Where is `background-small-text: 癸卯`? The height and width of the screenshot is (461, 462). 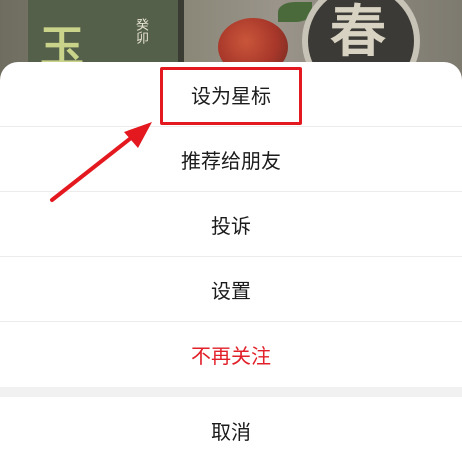
background-small-text: 癸卯 is located at coordinates (140, 31).